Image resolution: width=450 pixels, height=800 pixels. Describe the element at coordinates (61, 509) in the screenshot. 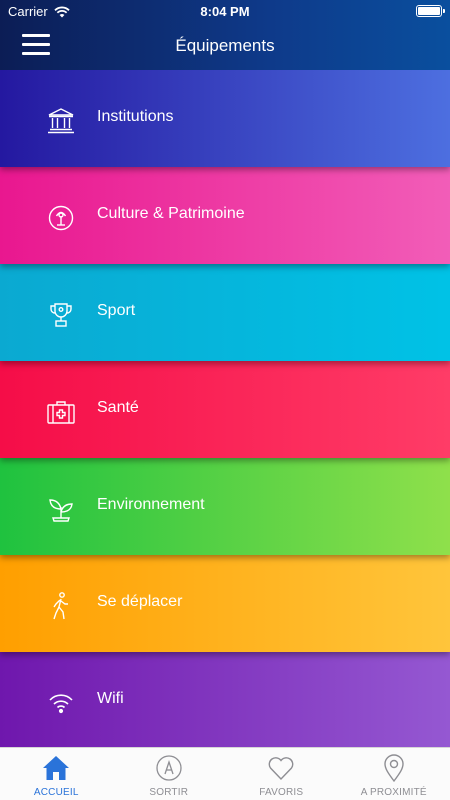

I see `plant-sprout-icon` at that location.